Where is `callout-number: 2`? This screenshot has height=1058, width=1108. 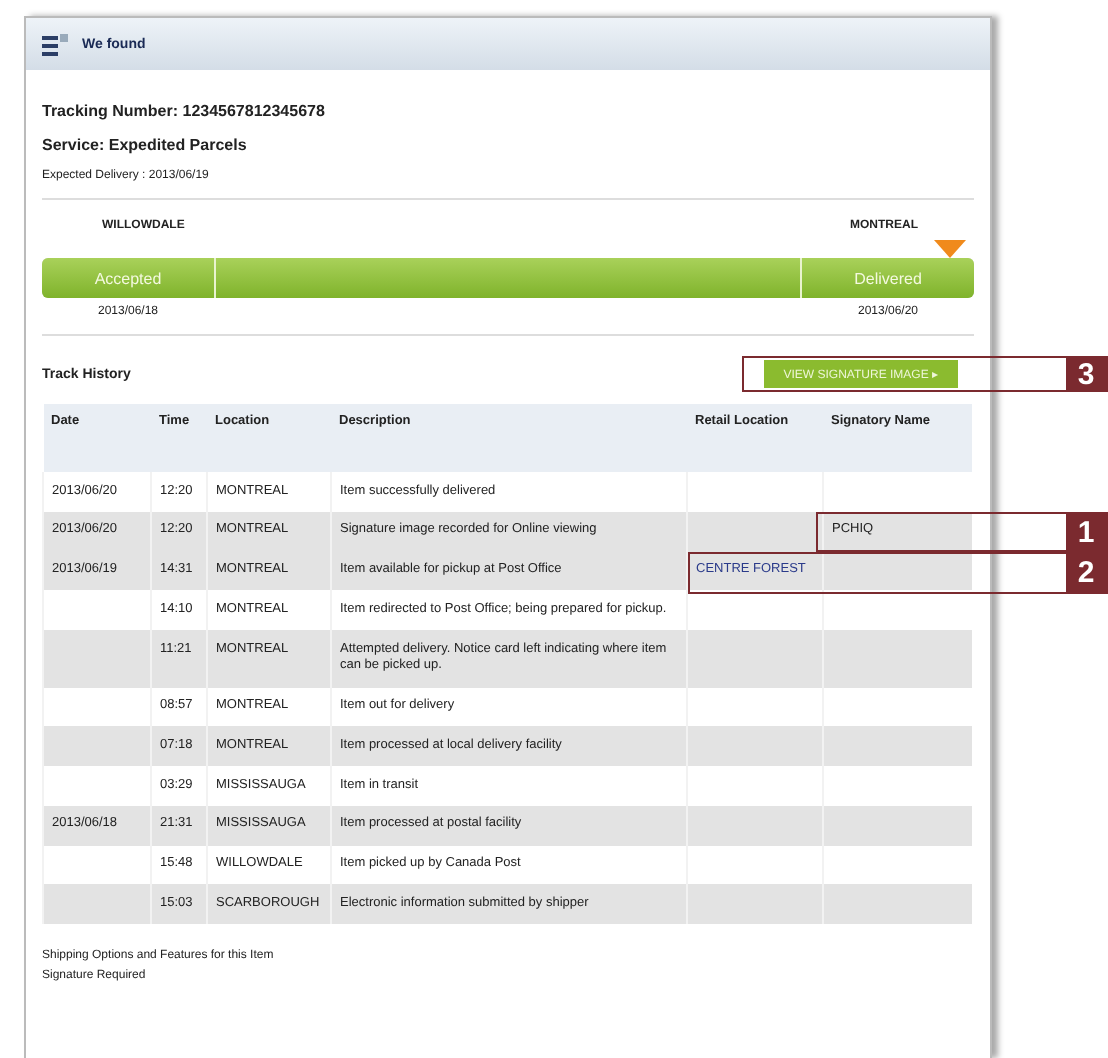 callout-number: 2 is located at coordinates (1086, 573).